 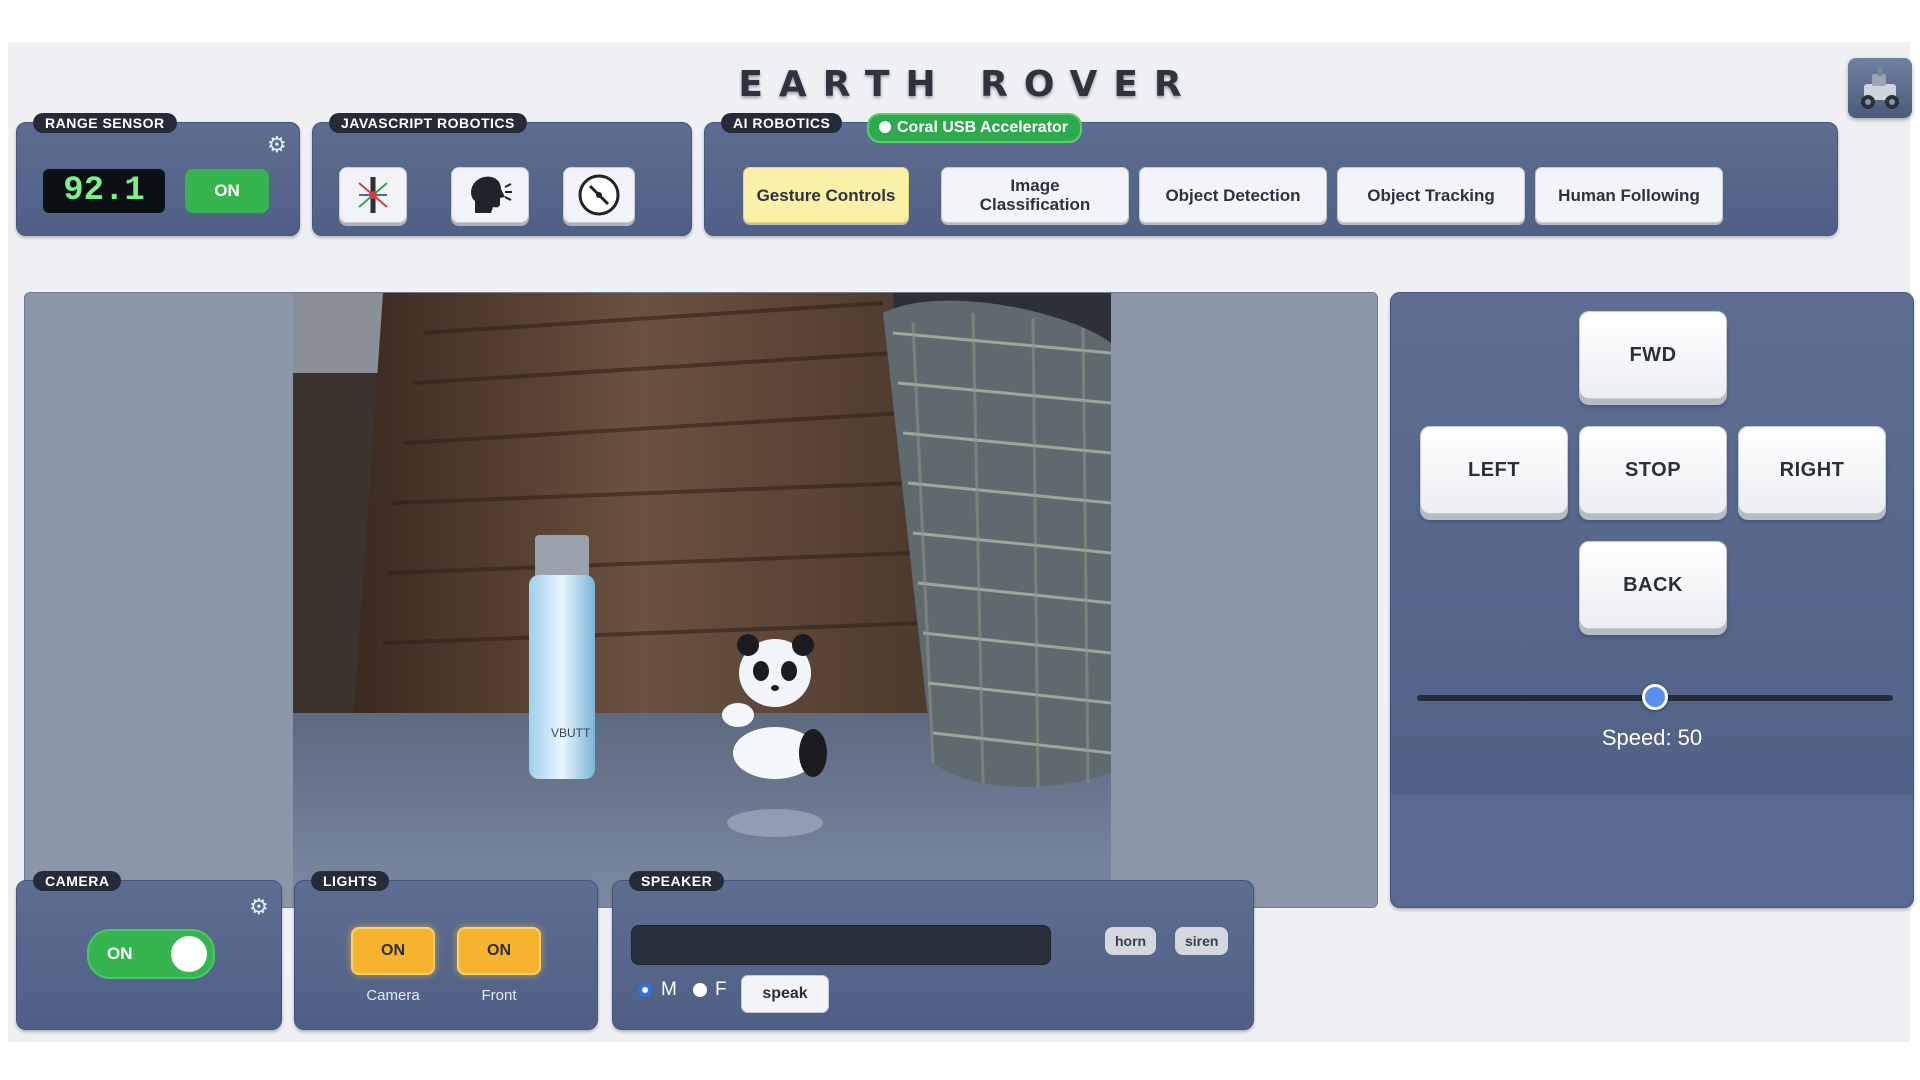 What do you see at coordinates (77, 881) in the screenshot?
I see `camera-label: CAMERA` at bounding box center [77, 881].